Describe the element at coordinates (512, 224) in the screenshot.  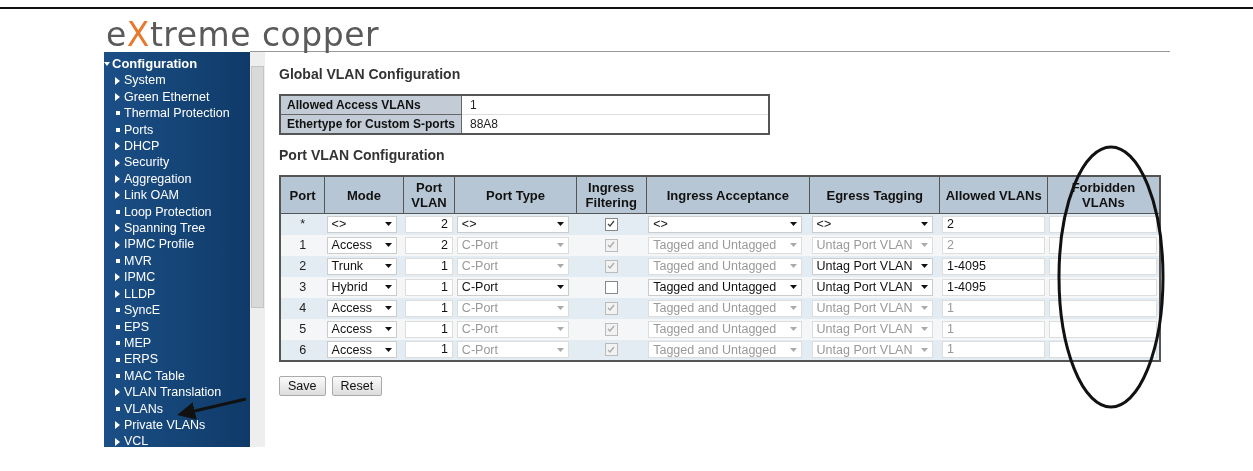
I see `port-type-select: <>` at that location.